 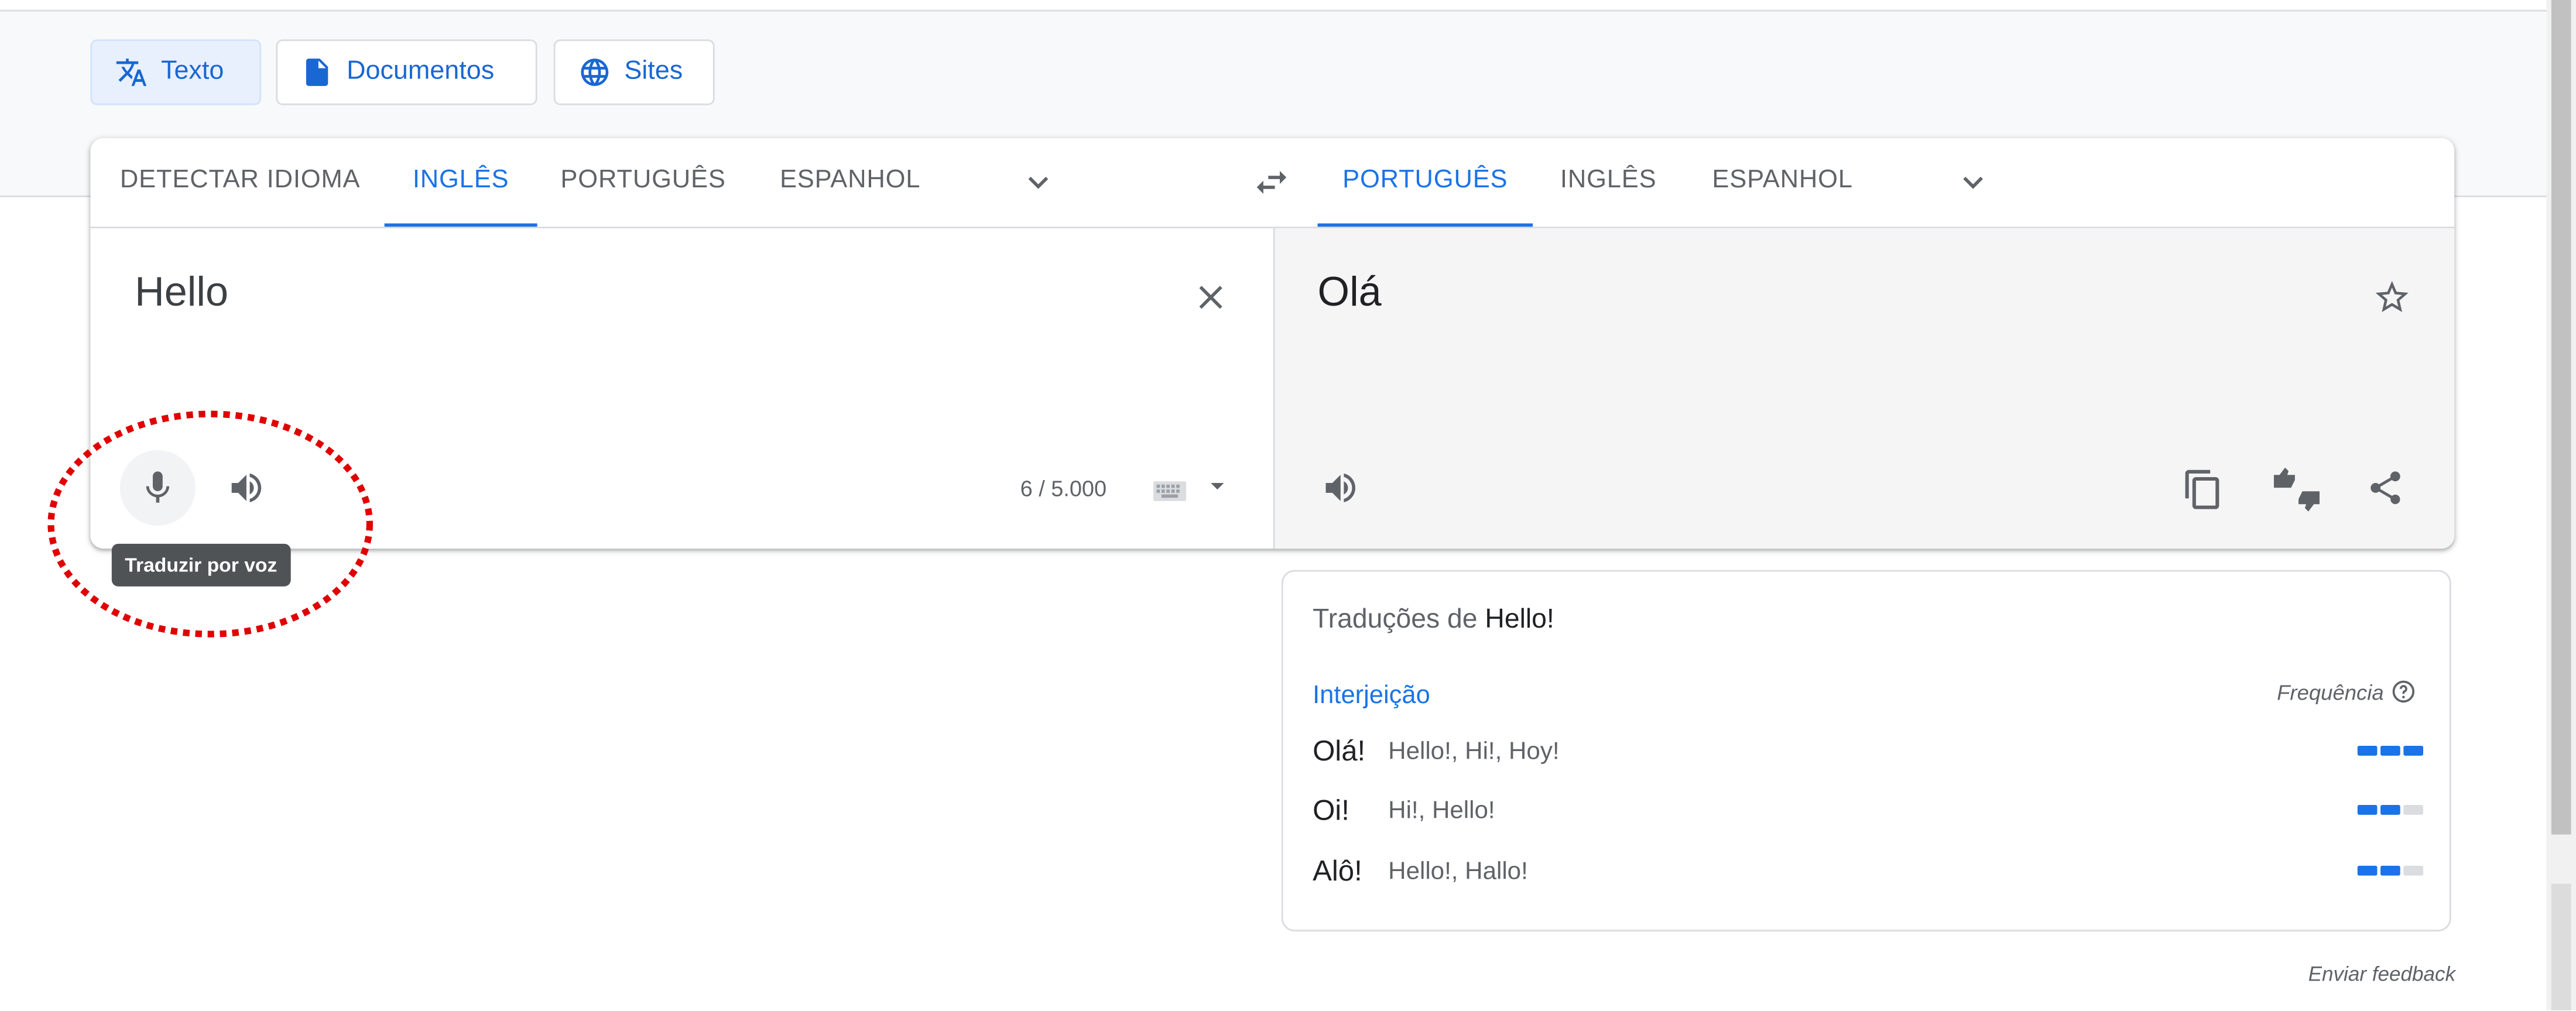 I want to click on input-tools-menu-button, so click(x=1217, y=486).